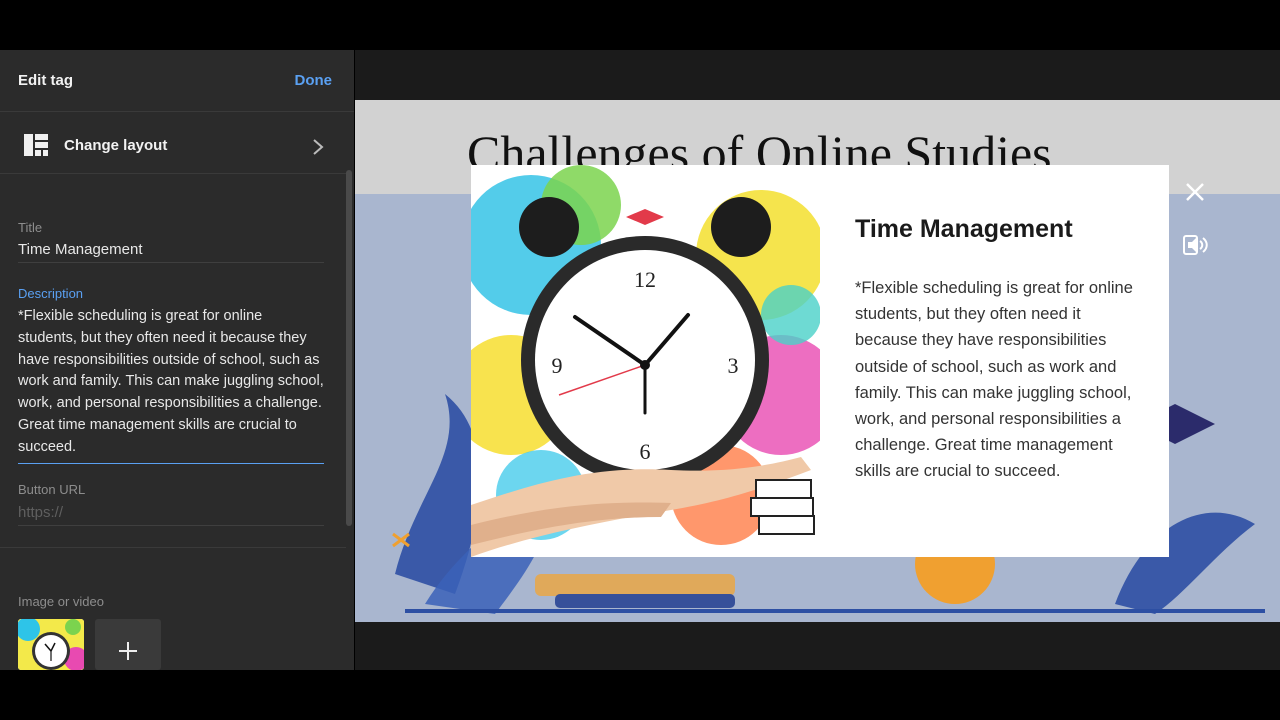  I want to click on description-field-label: Description, so click(51, 293).